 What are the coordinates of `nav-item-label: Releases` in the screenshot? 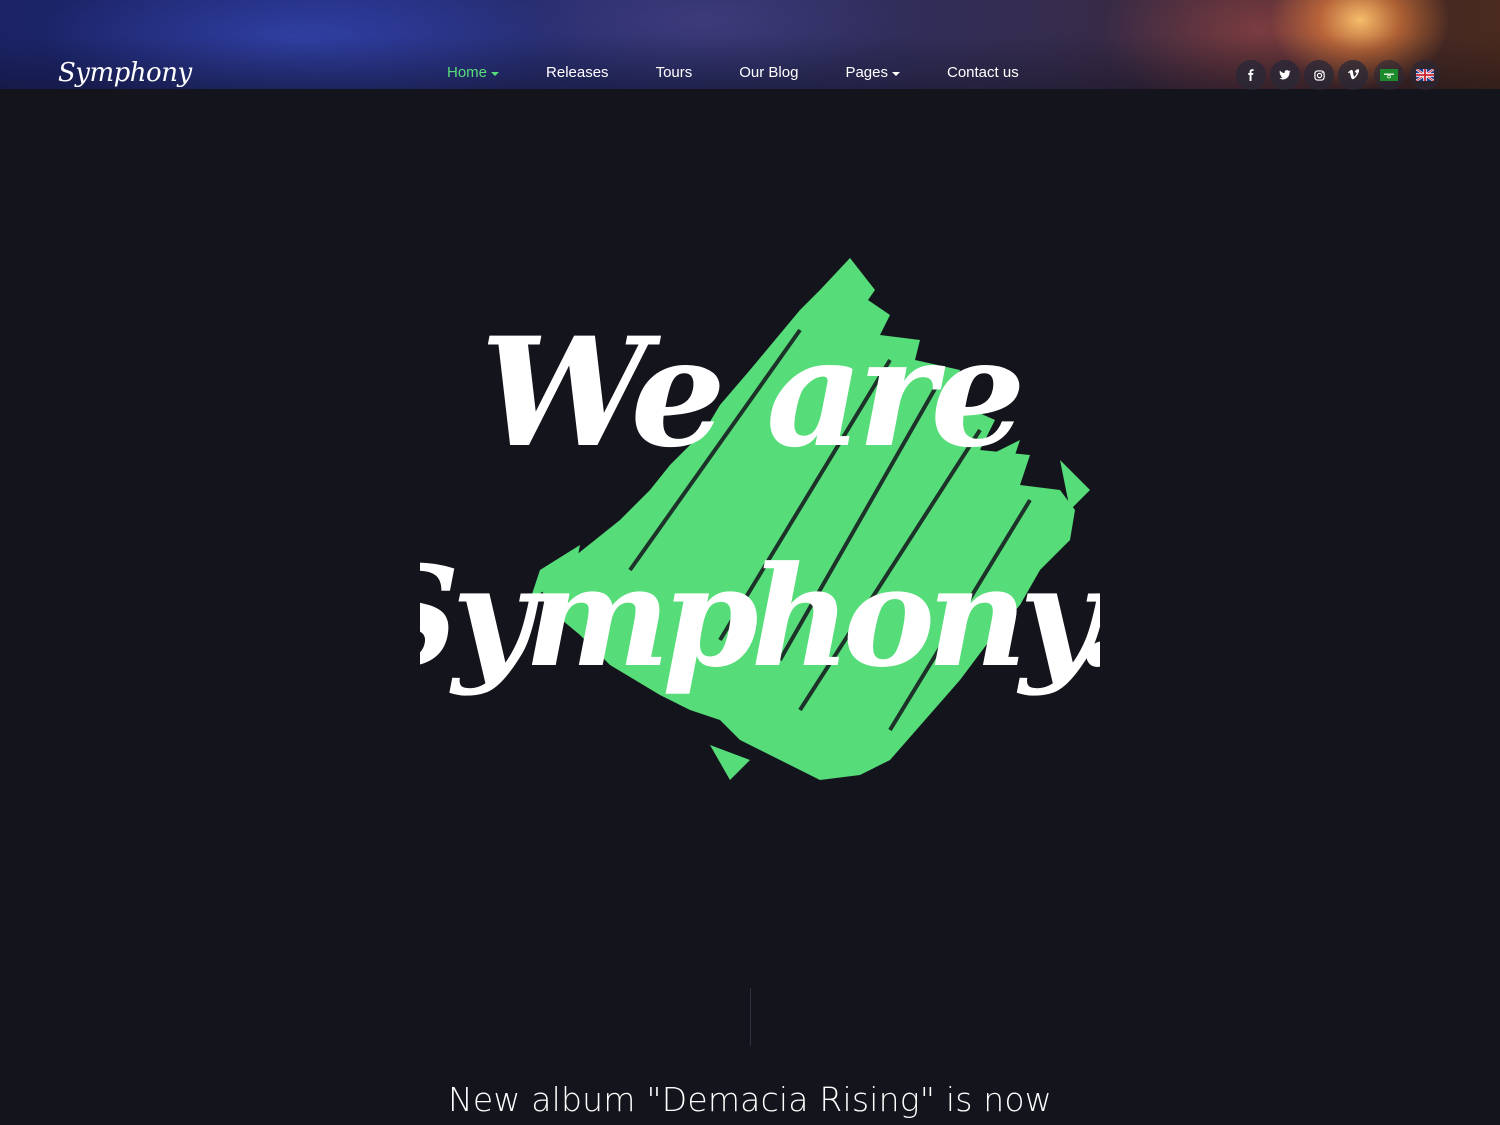 It's located at (577, 72).